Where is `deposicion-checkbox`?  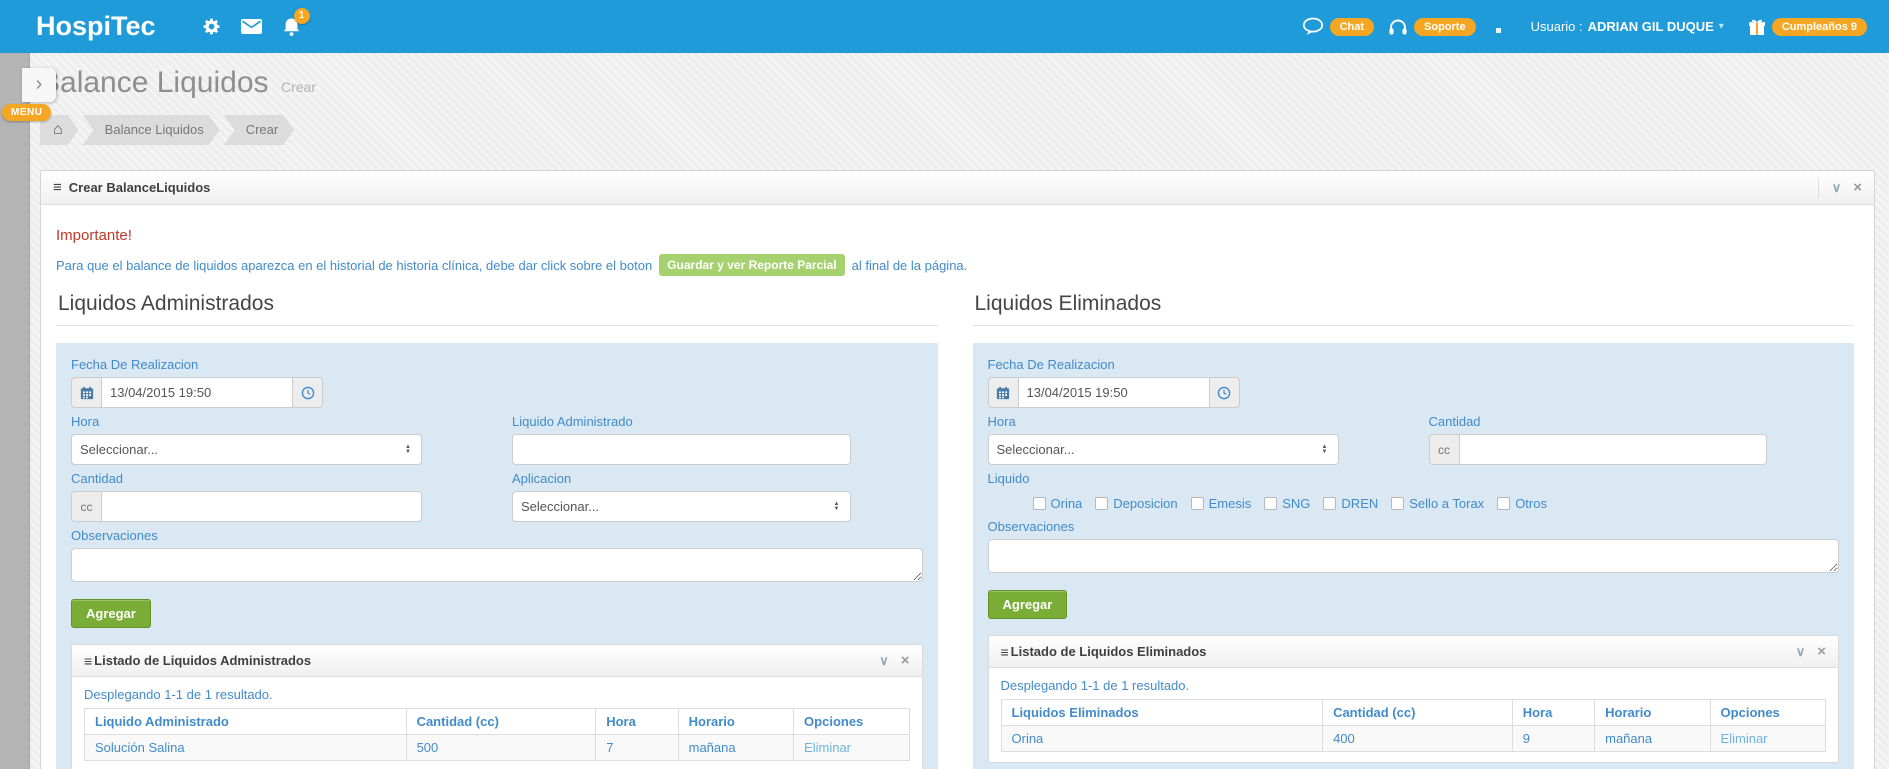 deposicion-checkbox is located at coordinates (1102, 503).